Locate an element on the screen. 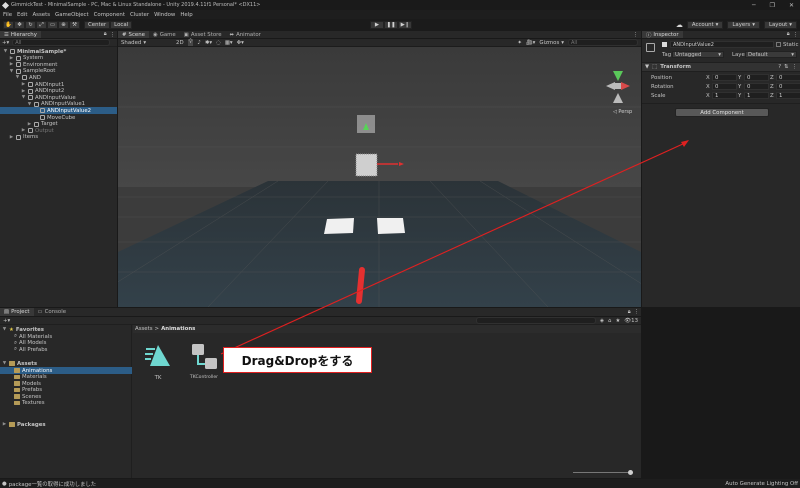 The image size is (800, 488). menu-assets: Assets is located at coordinates (41, 15).